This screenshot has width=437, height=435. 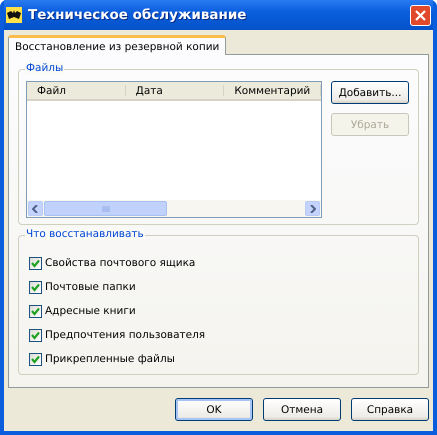 What do you see at coordinates (90, 287) in the screenshot?
I see `checkbox-label: Почтовые папки` at bounding box center [90, 287].